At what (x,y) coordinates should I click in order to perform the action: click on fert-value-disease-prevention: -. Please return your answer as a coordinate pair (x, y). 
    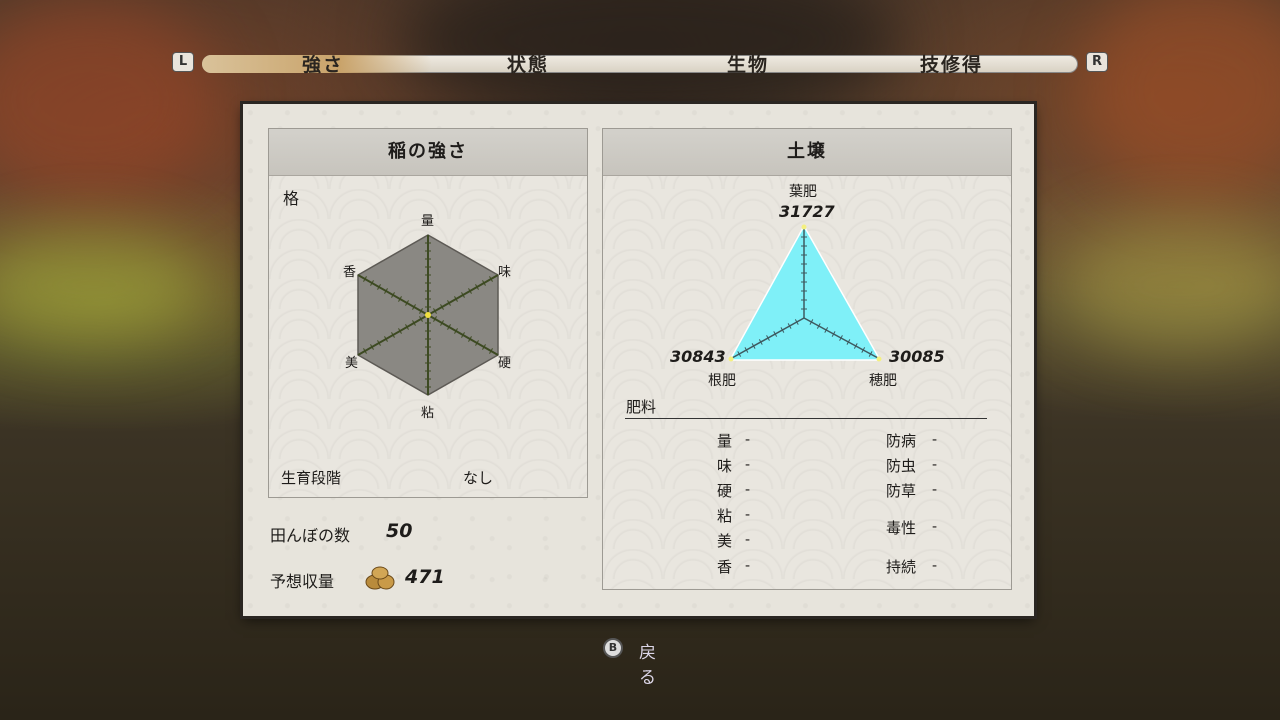
    Looking at the image, I should click on (935, 439).